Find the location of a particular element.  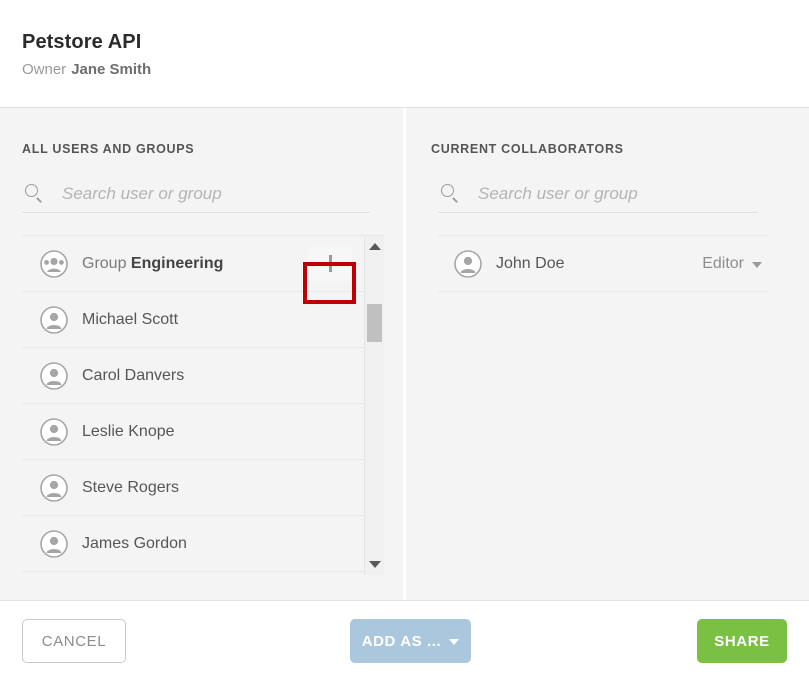

role-label: Editor is located at coordinates (723, 263).